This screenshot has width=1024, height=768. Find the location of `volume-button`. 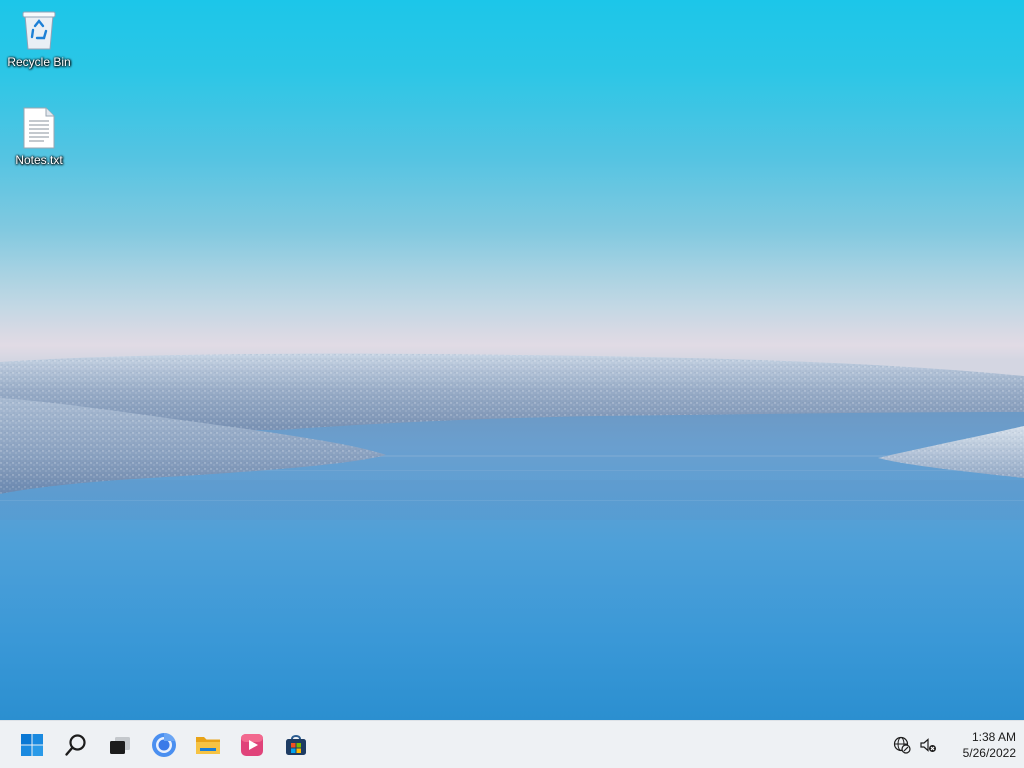

volume-button is located at coordinates (928, 745).